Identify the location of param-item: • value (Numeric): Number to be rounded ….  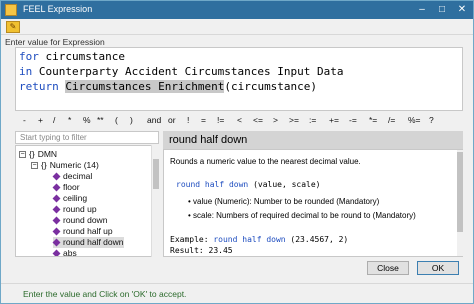
(284, 201).